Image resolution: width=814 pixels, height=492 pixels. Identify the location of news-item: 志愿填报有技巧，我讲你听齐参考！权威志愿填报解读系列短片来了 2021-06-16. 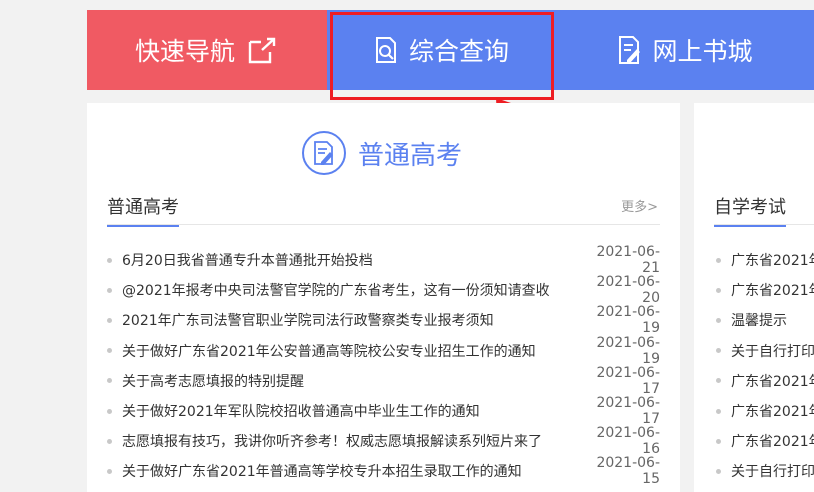
(383, 441).